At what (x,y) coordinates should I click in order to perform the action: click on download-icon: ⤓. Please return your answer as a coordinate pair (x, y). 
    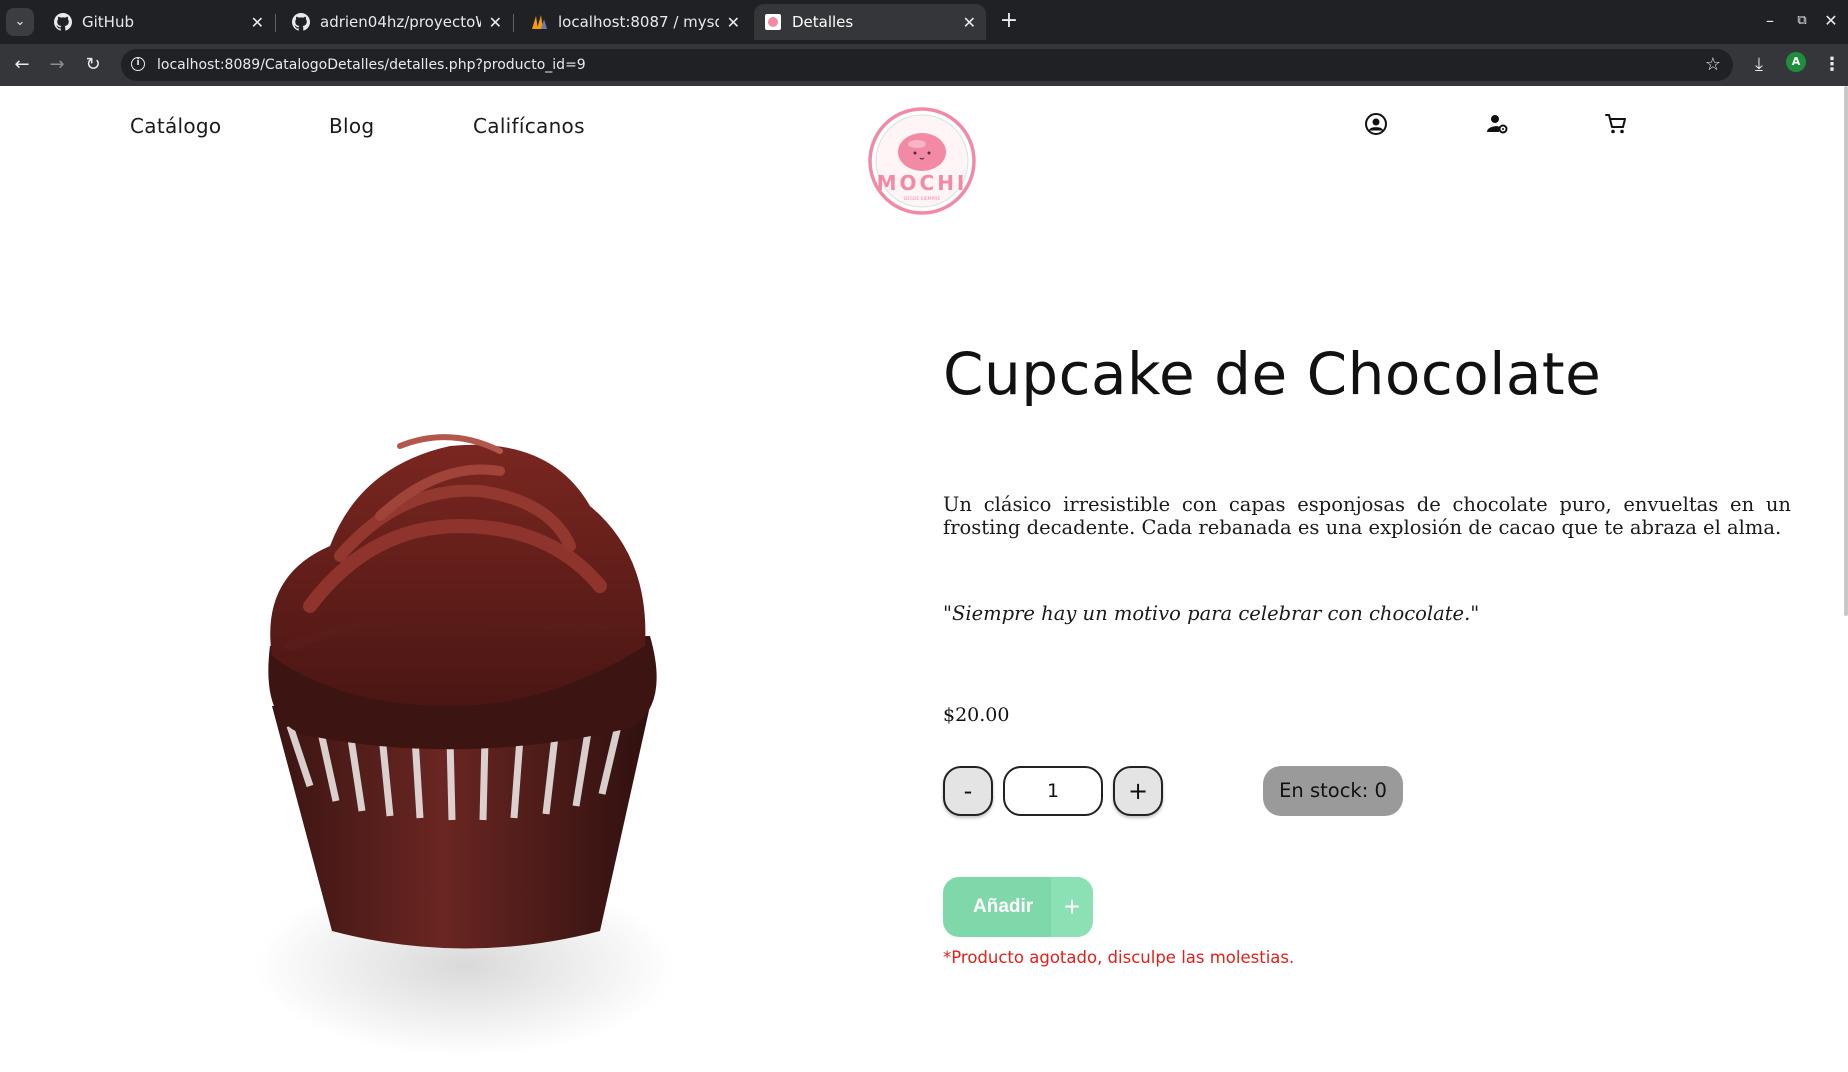
    Looking at the image, I should click on (1759, 65).